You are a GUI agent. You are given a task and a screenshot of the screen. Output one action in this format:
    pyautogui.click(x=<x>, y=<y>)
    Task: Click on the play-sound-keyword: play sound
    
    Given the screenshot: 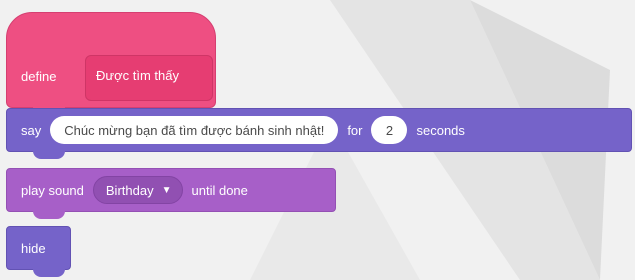 What is the action you would take?
    pyautogui.click(x=52, y=190)
    